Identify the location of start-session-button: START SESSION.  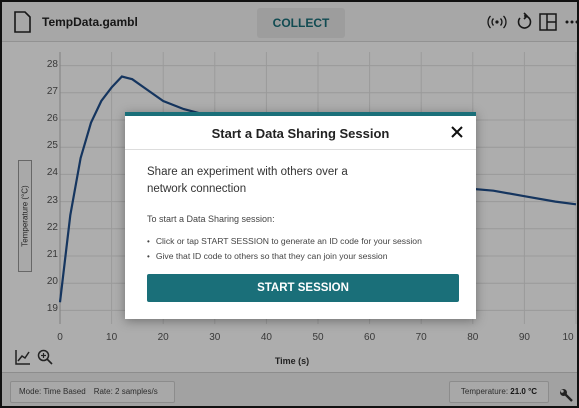
(303, 288).